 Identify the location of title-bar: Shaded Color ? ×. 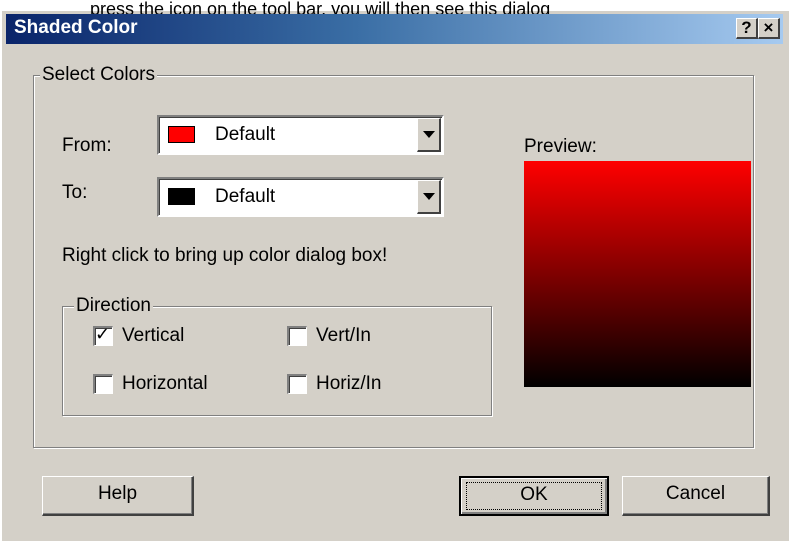
(394, 29).